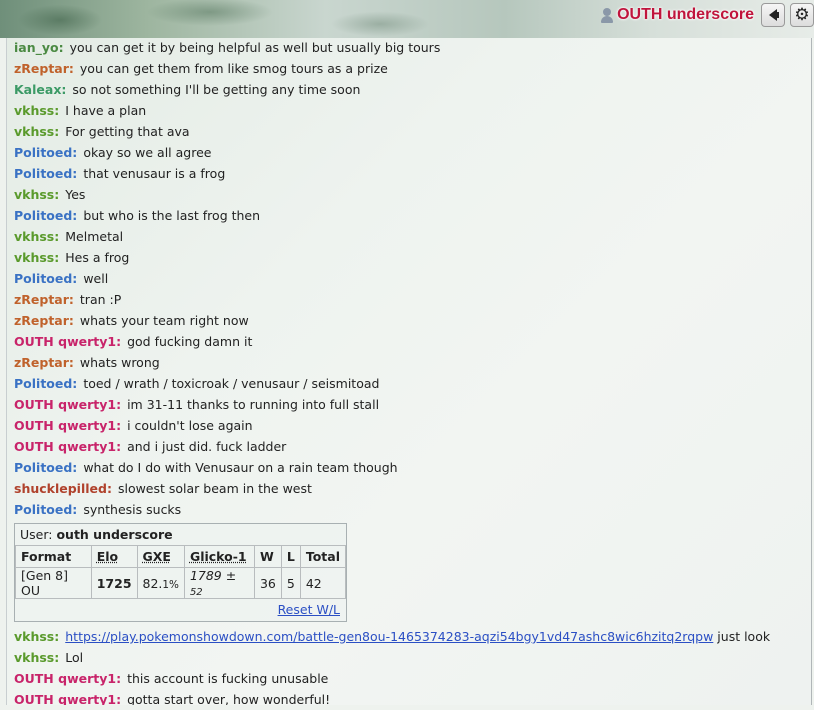  I want to click on cell-format: [Gen 8] OU, so click(53, 583).